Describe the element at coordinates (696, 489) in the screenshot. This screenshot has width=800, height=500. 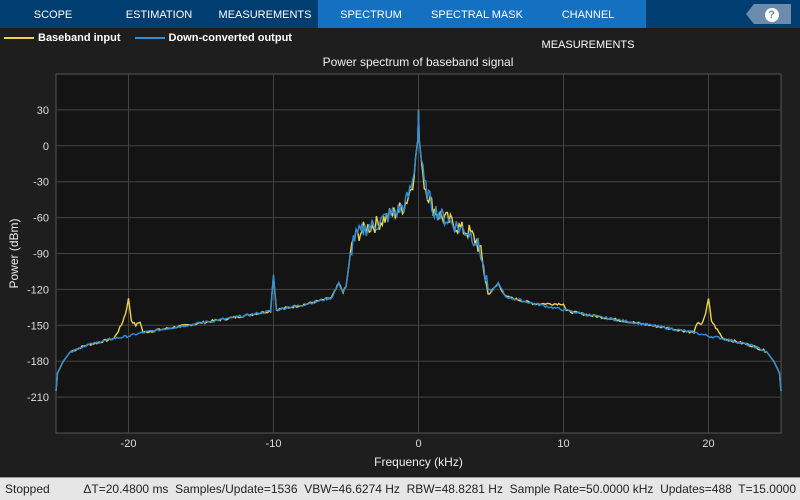
I see `updates: Updates=488` at that location.